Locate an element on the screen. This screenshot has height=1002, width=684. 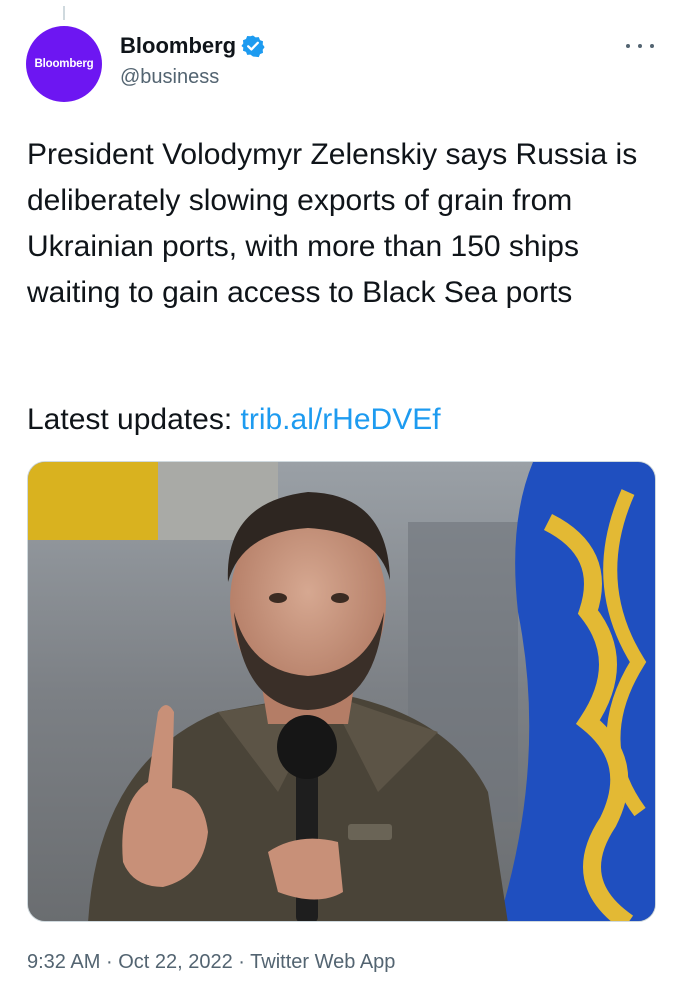
author-display-name: Bloomberg is located at coordinates (178, 46).